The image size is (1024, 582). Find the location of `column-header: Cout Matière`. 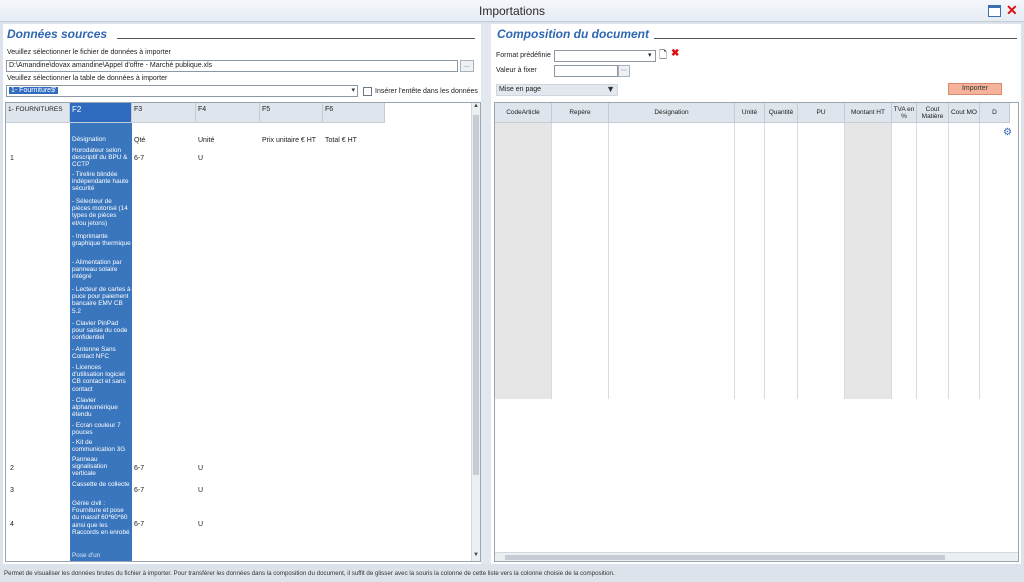

column-header: Cout Matière is located at coordinates (933, 113).